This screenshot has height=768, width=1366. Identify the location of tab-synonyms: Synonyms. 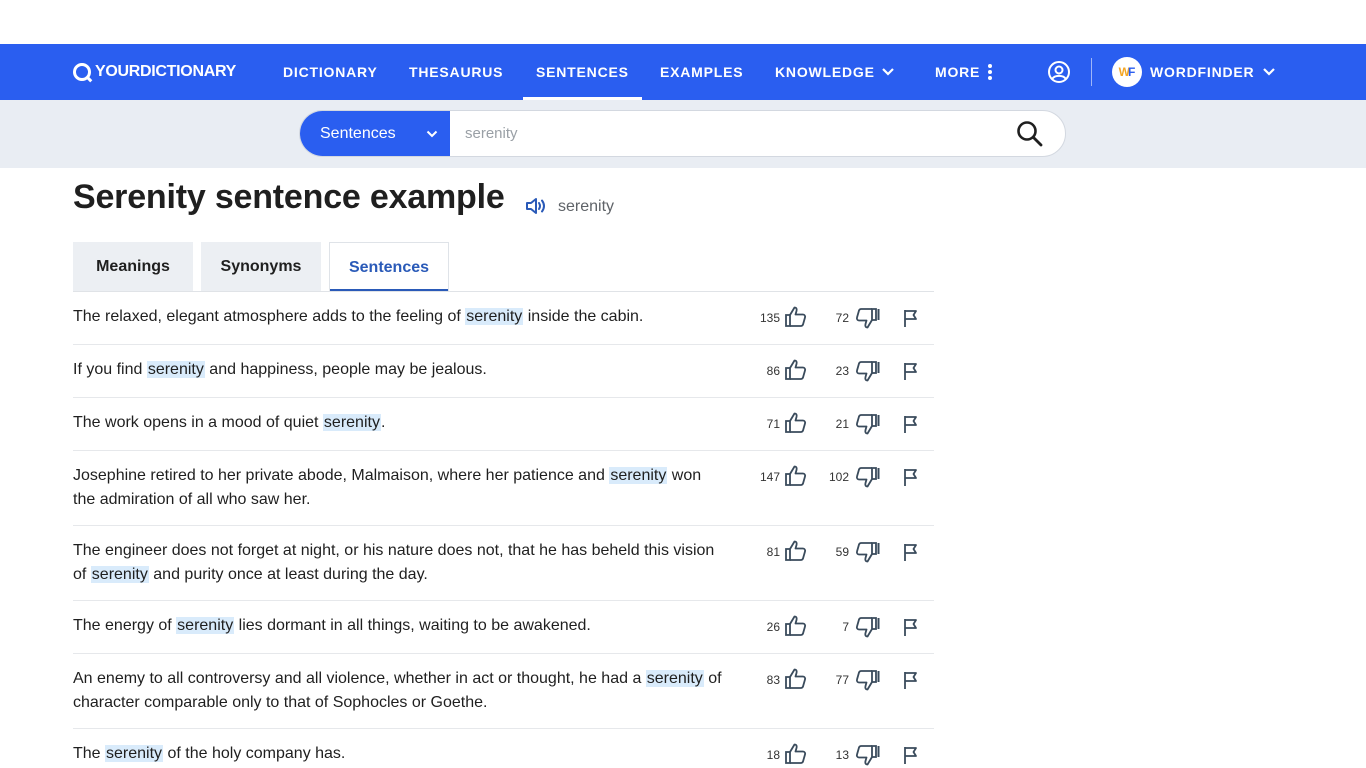
(261, 267).